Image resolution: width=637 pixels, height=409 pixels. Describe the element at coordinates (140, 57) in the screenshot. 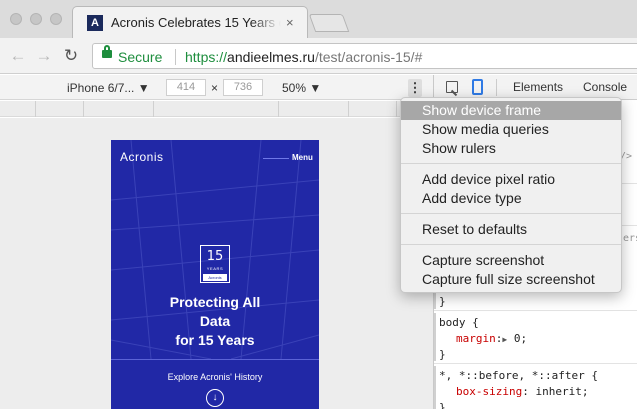

I see `secure-label: Secure` at that location.